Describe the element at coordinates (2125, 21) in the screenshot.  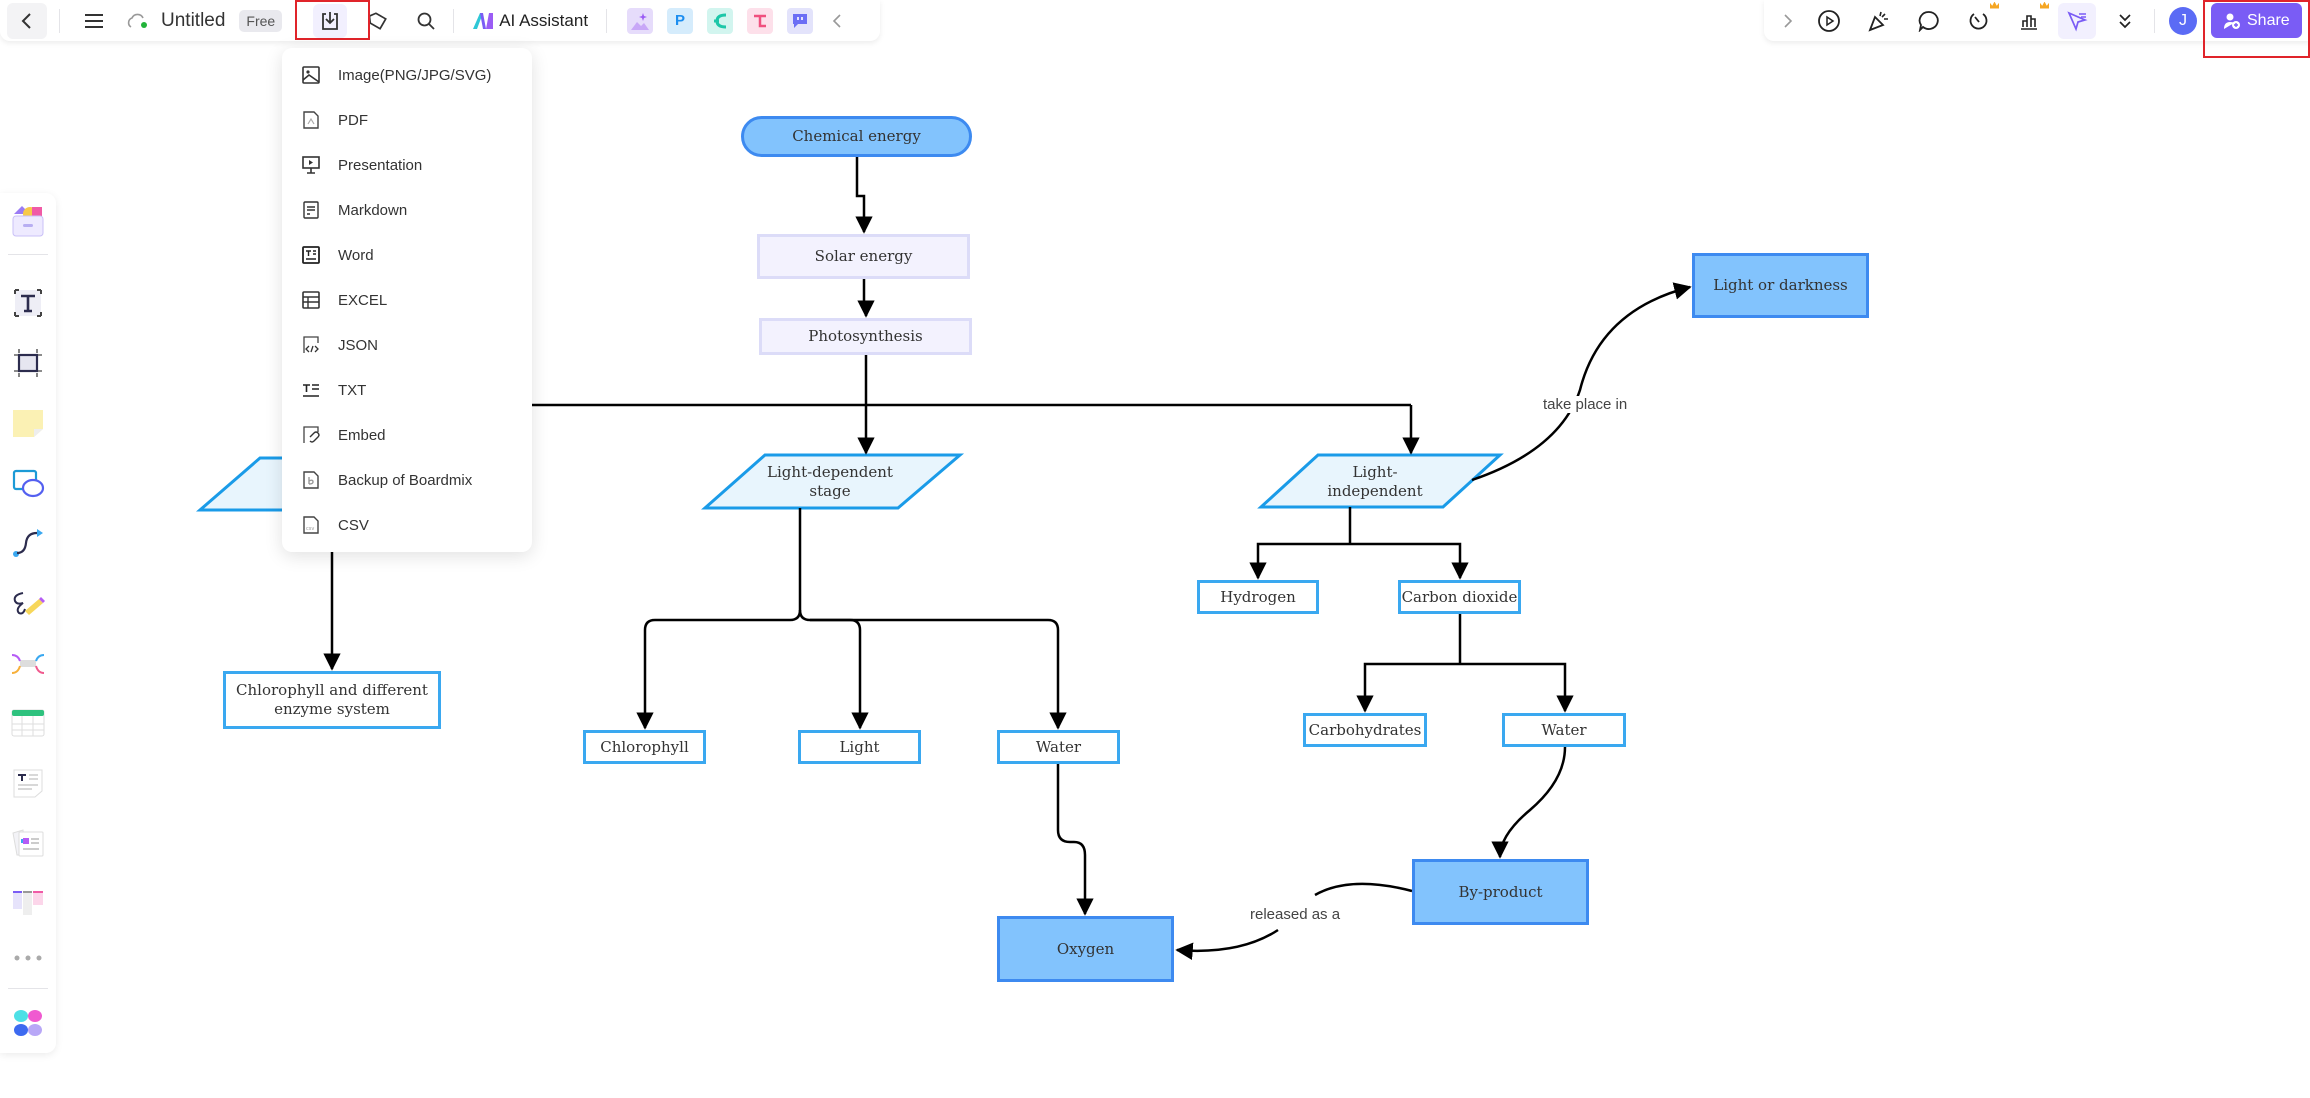
I see `more-tools-button` at that location.